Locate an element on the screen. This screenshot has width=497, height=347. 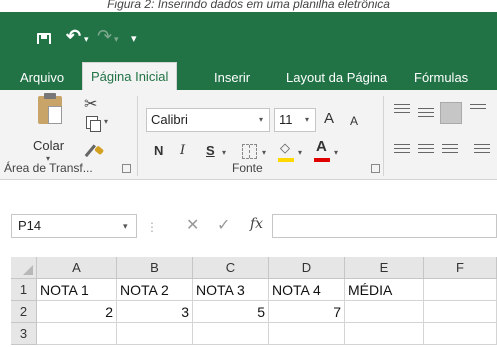
fill-color-icon: ◇ is located at coordinates (285, 148).